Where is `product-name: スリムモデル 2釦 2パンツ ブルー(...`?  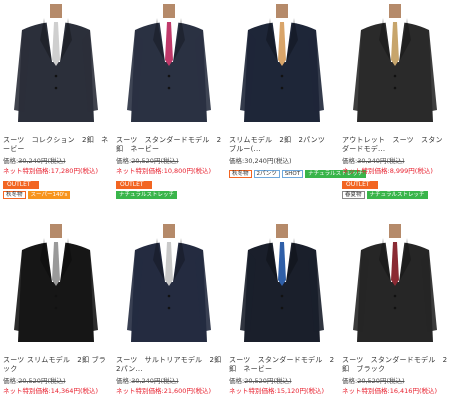 product-name: スリムモデル 2釦 2パンツ ブルー(... is located at coordinates (282, 145).